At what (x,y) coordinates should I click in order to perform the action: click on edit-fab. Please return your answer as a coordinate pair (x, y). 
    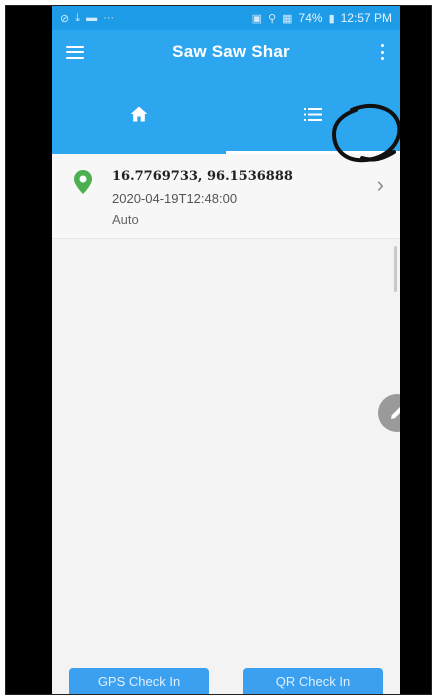
    Looking at the image, I should click on (389, 413).